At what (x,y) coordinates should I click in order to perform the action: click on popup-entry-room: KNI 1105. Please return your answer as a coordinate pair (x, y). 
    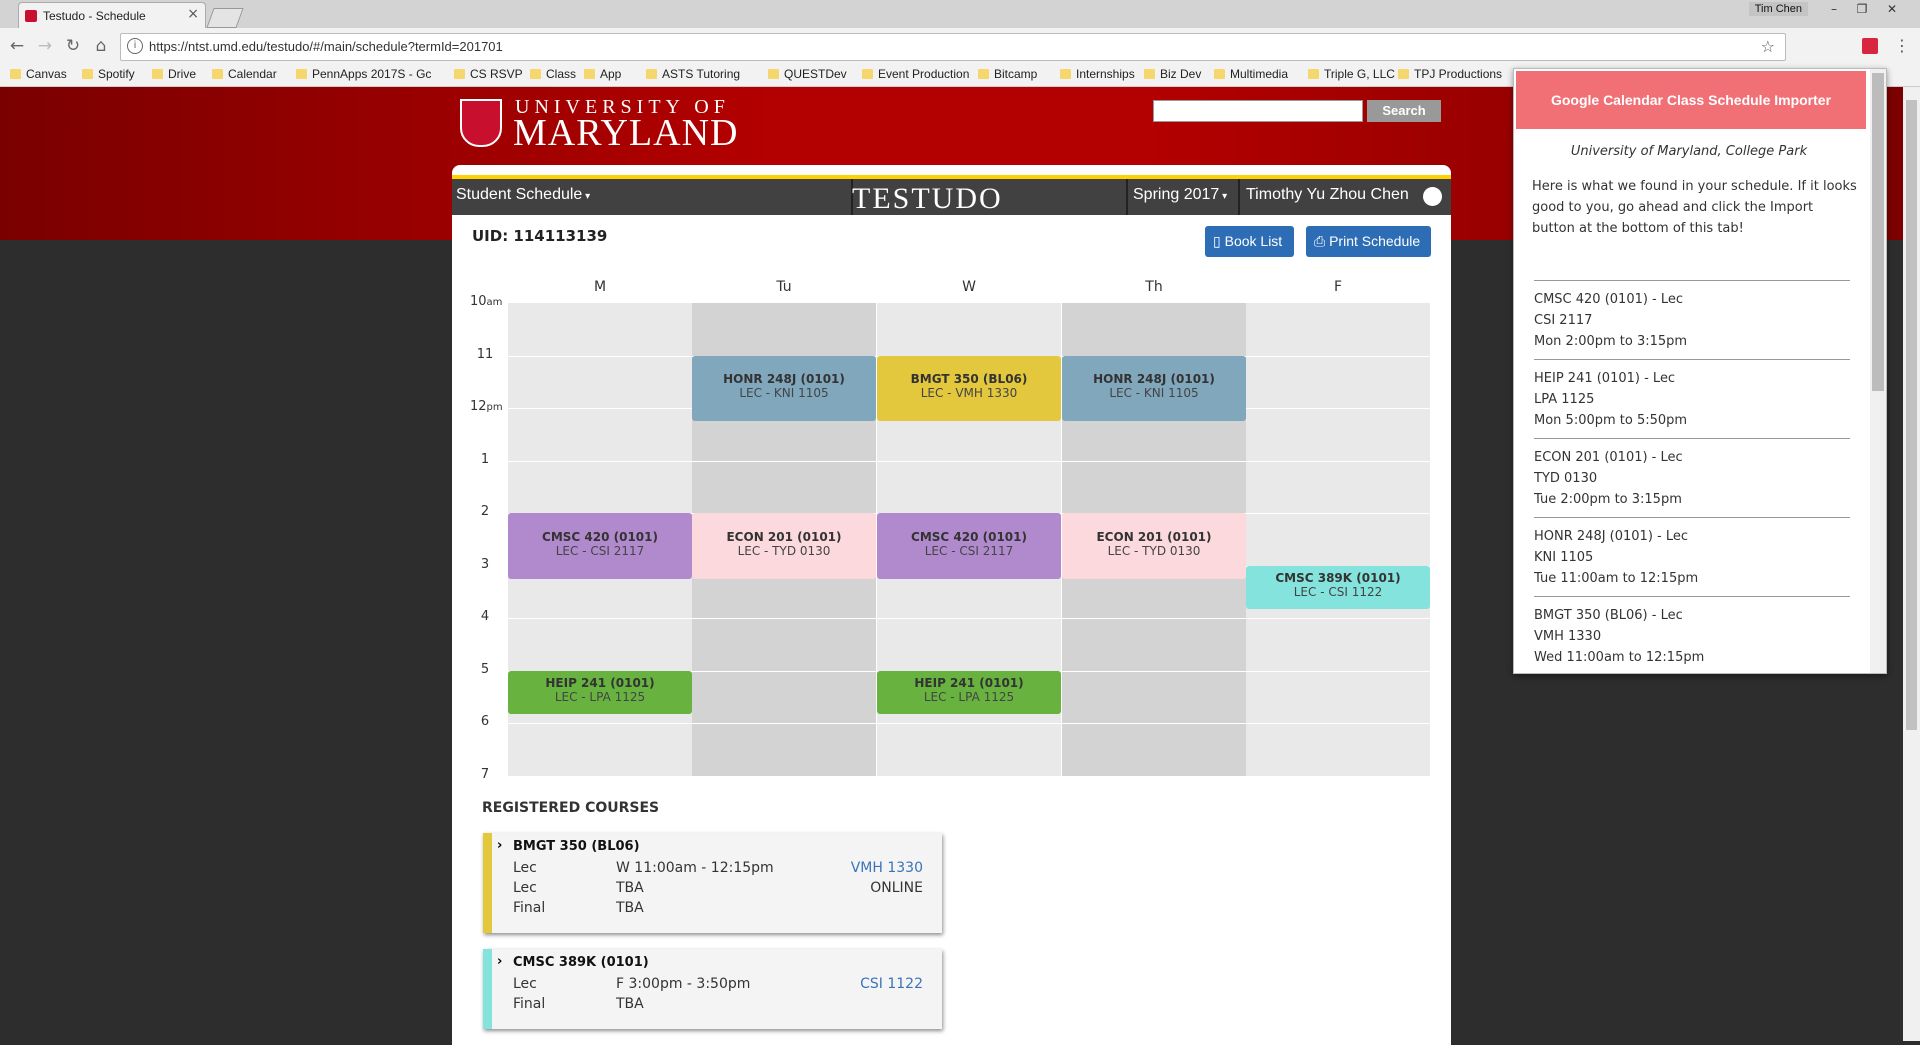
    Looking at the image, I should click on (1564, 557).